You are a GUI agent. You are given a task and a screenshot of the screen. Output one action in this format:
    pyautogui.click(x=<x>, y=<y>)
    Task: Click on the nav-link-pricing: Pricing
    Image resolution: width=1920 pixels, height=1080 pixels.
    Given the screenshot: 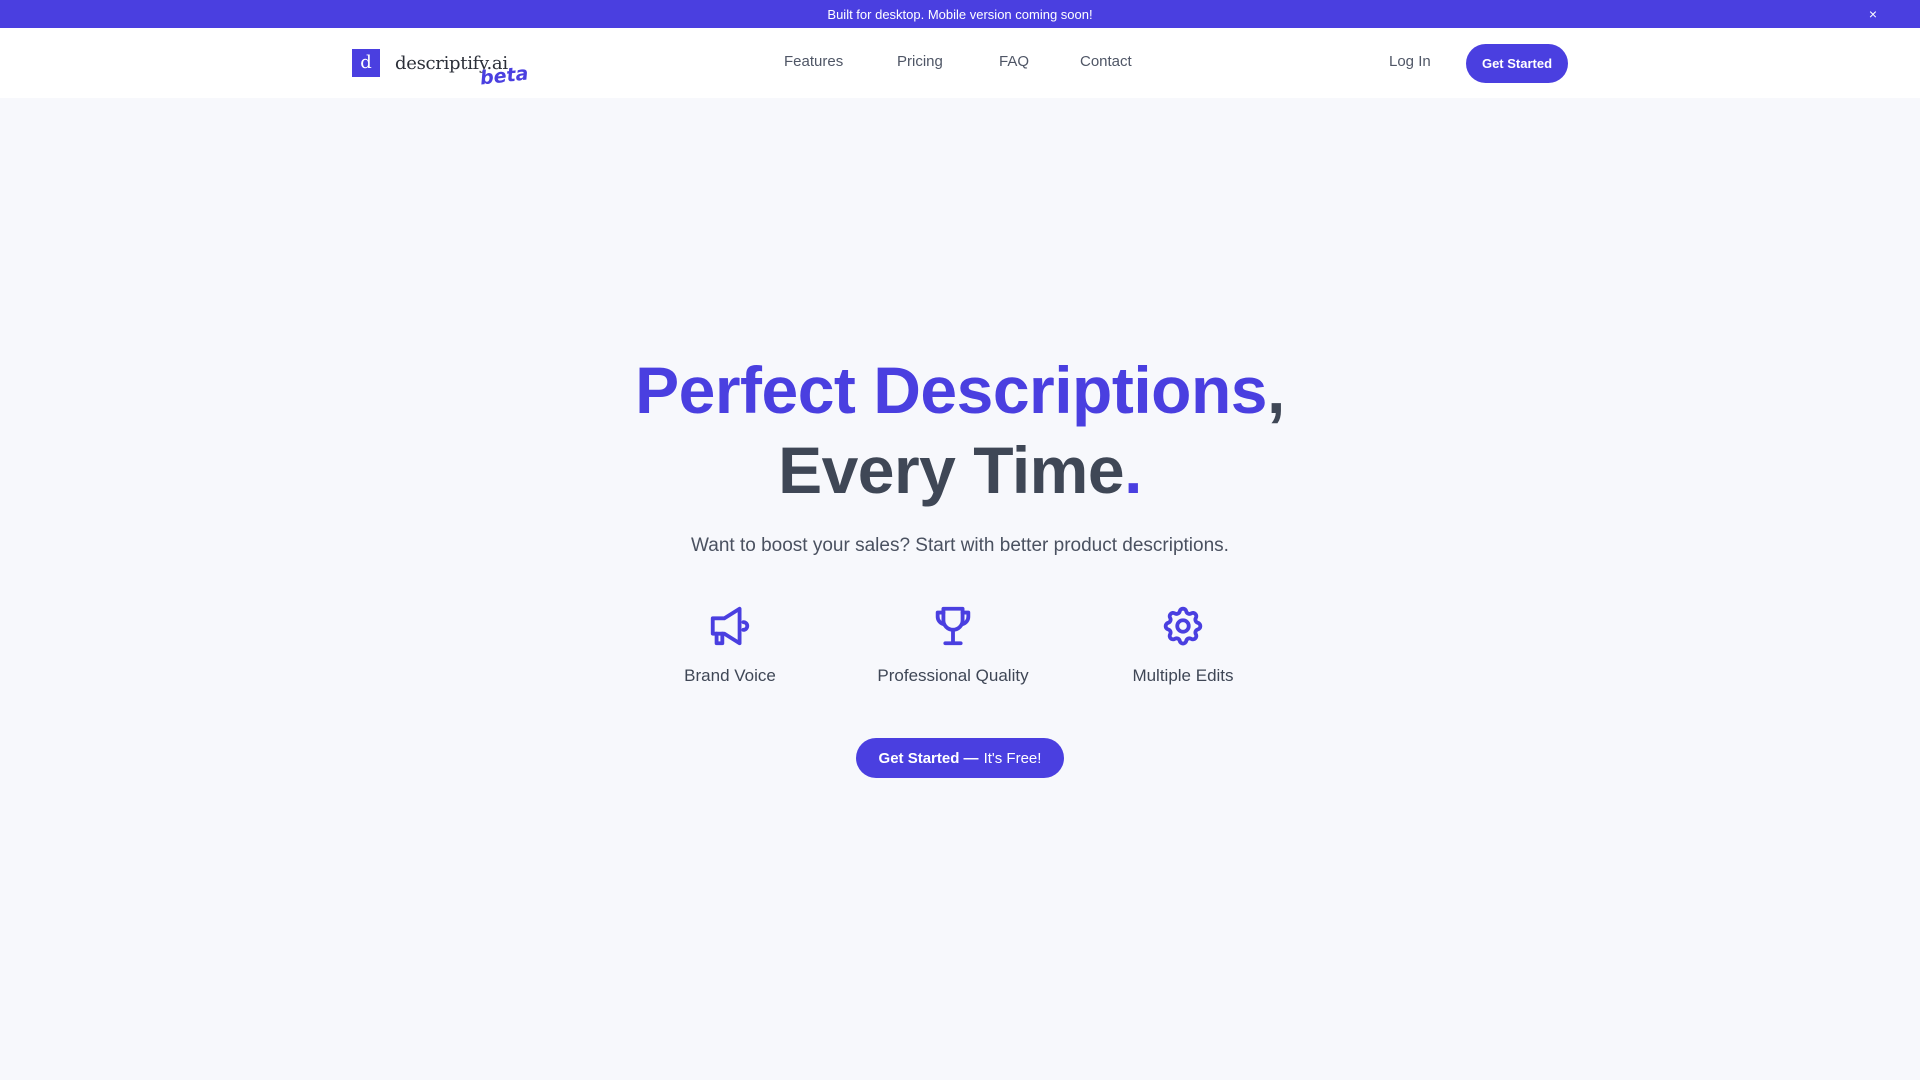 What is the action you would take?
    pyautogui.click(x=920, y=61)
    